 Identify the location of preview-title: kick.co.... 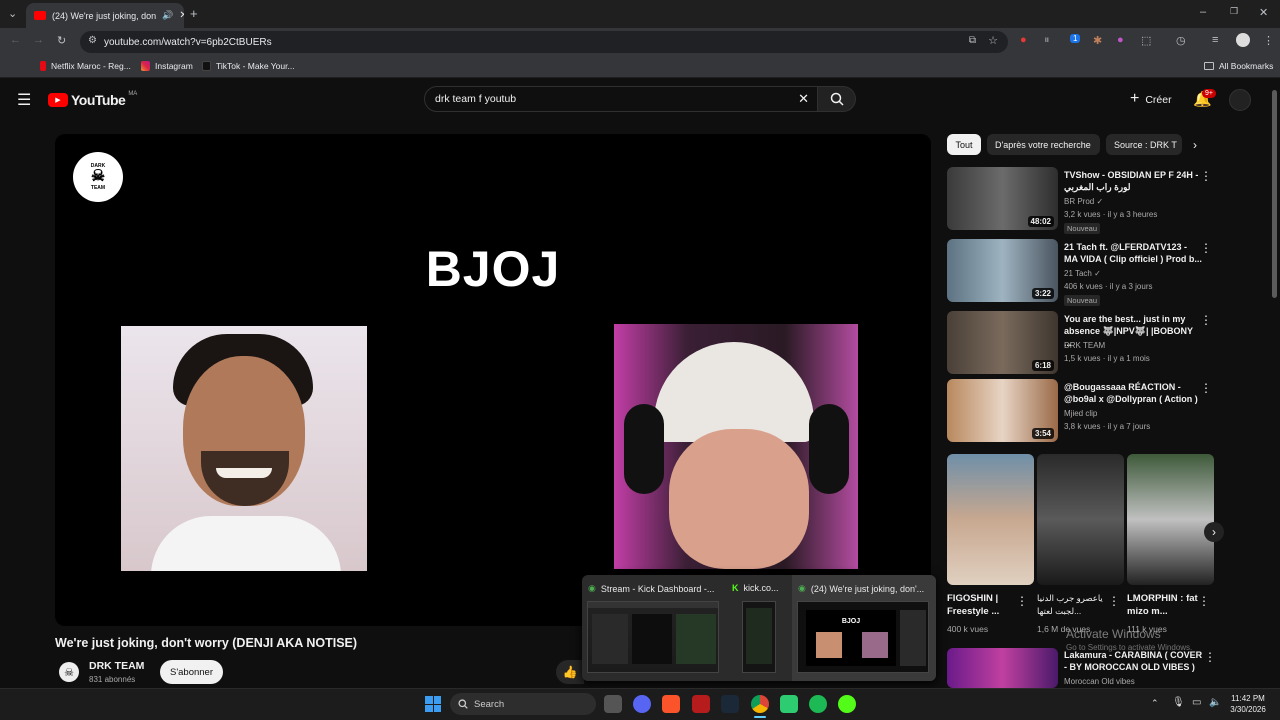
(761, 588).